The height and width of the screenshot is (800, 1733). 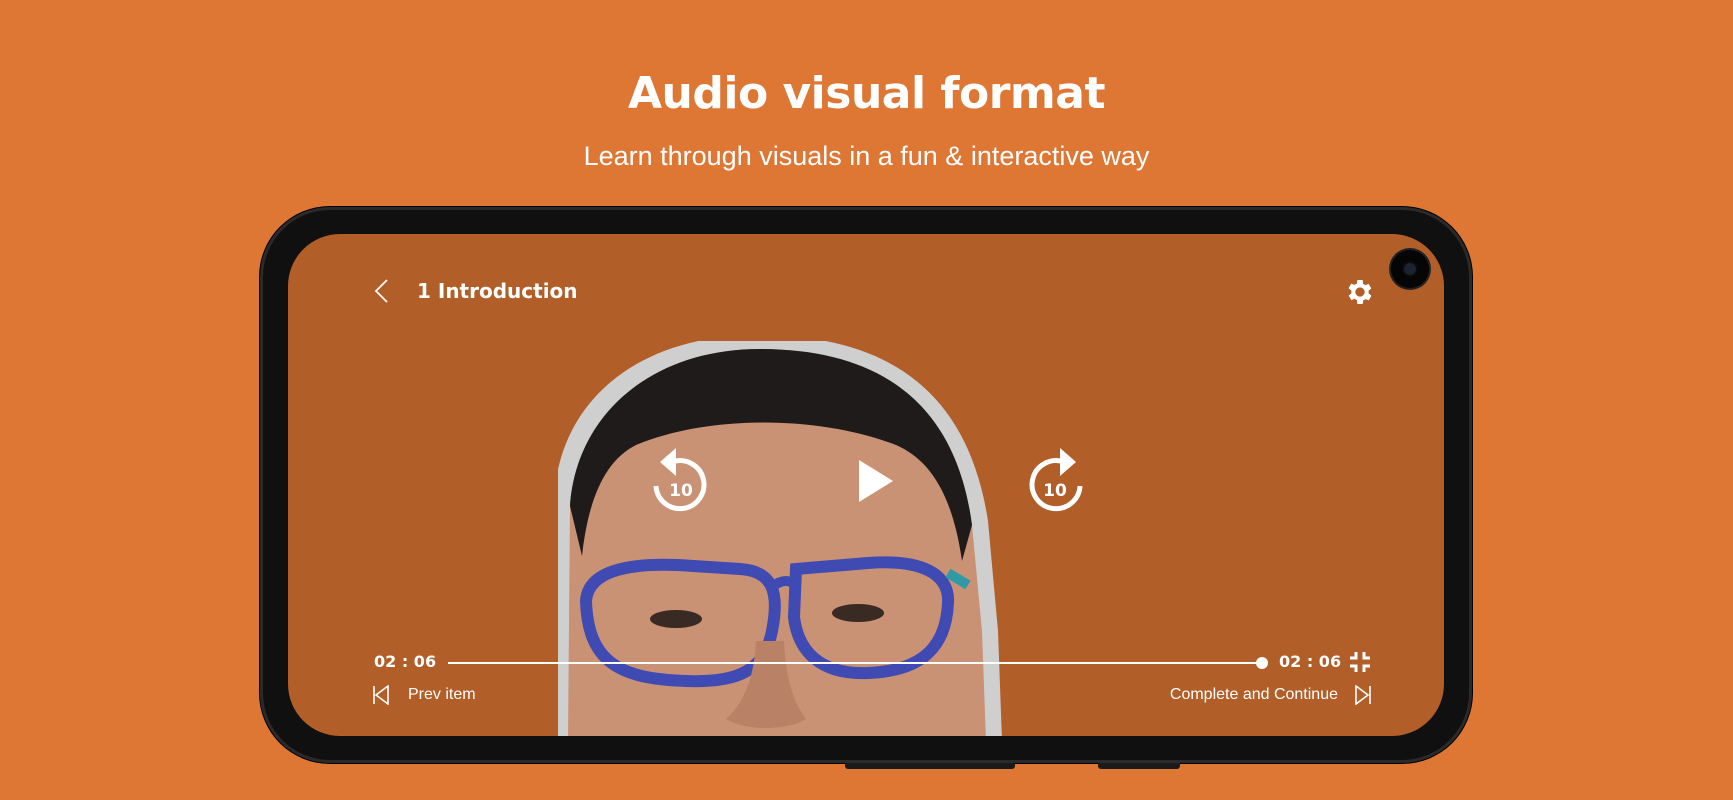 I want to click on prev-item-button: Prev item, so click(x=424, y=695).